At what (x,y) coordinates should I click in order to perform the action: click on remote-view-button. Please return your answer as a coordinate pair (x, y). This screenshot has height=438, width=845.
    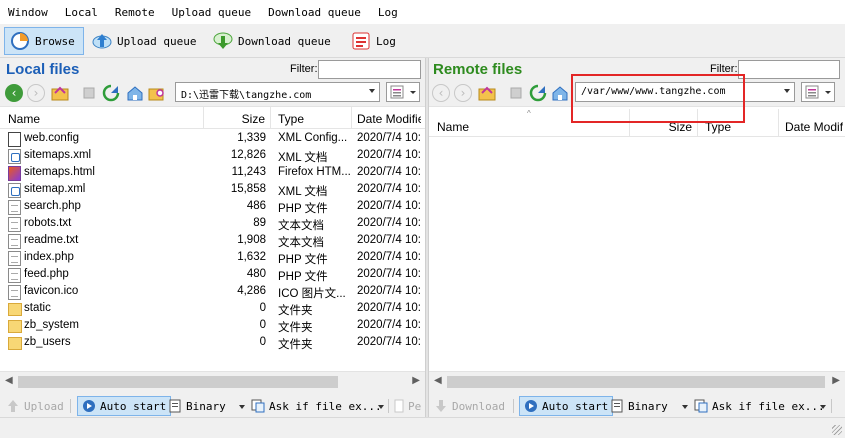
    Looking at the image, I should click on (818, 92).